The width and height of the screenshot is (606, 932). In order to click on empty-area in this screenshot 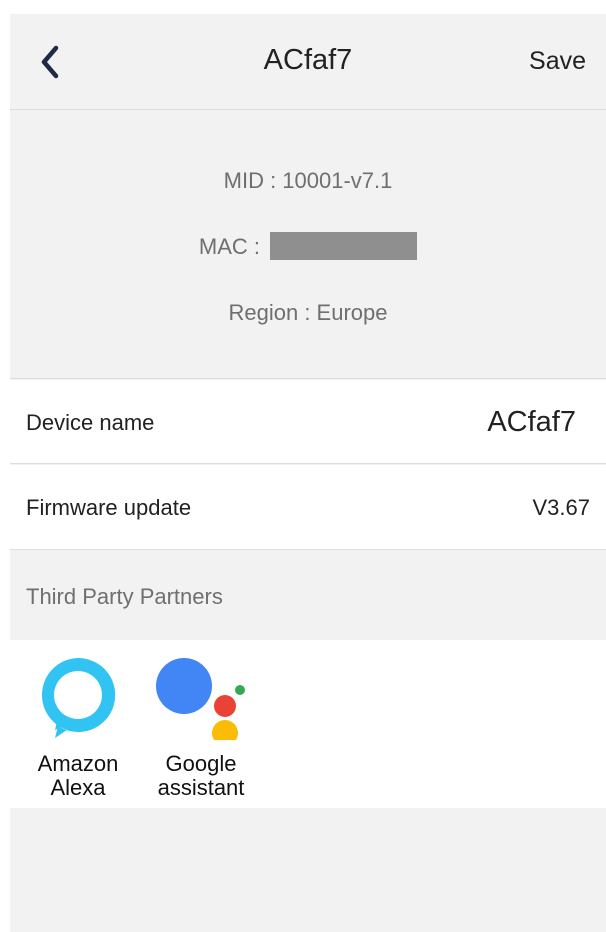, I will do `click(308, 870)`.